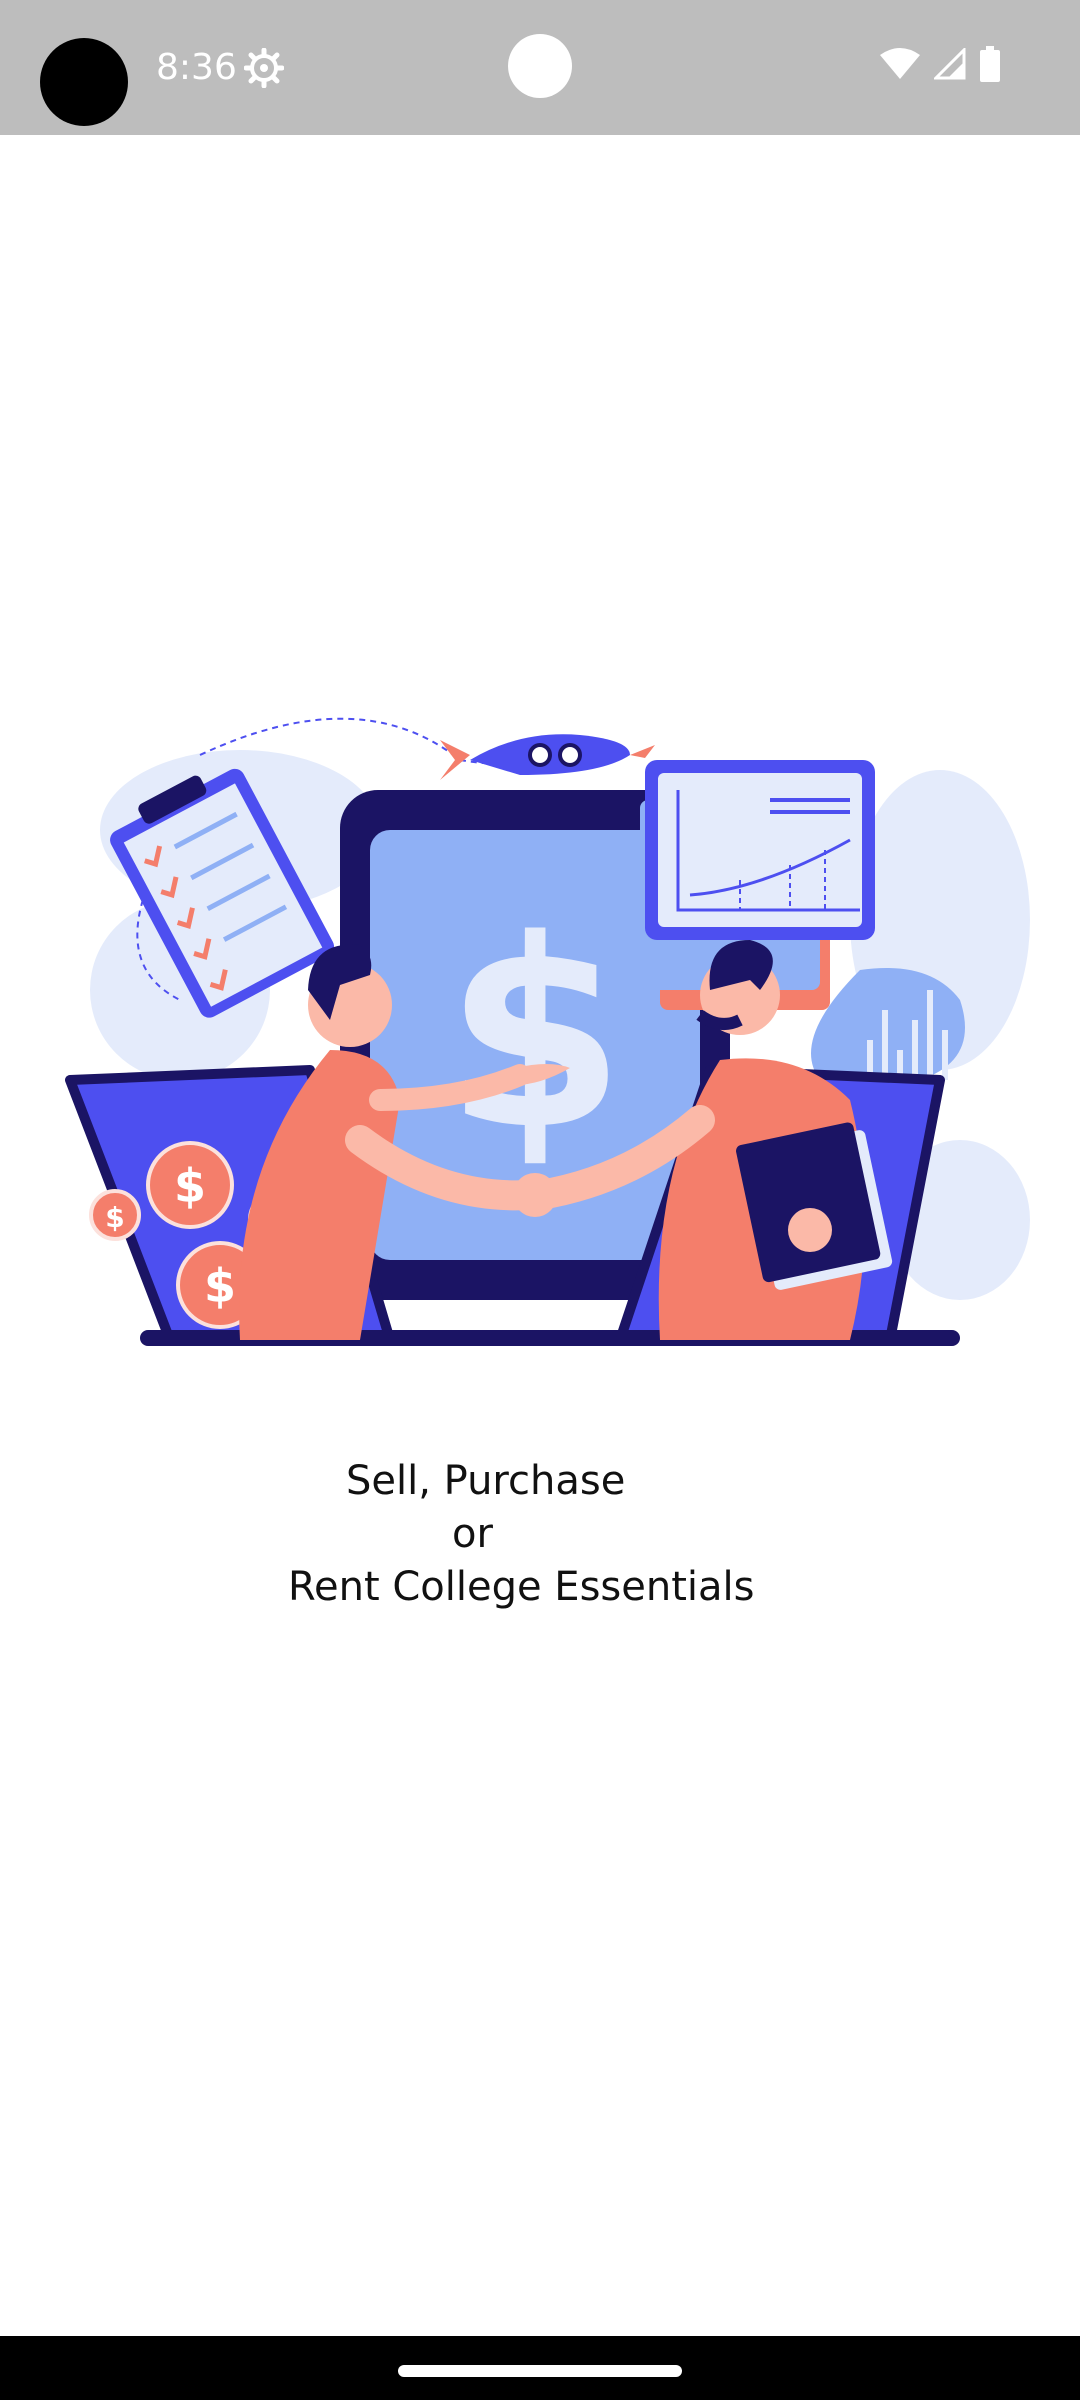  Describe the element at coordinates (540, 2371) in the screenshot. I see `home-indicator` at that location.